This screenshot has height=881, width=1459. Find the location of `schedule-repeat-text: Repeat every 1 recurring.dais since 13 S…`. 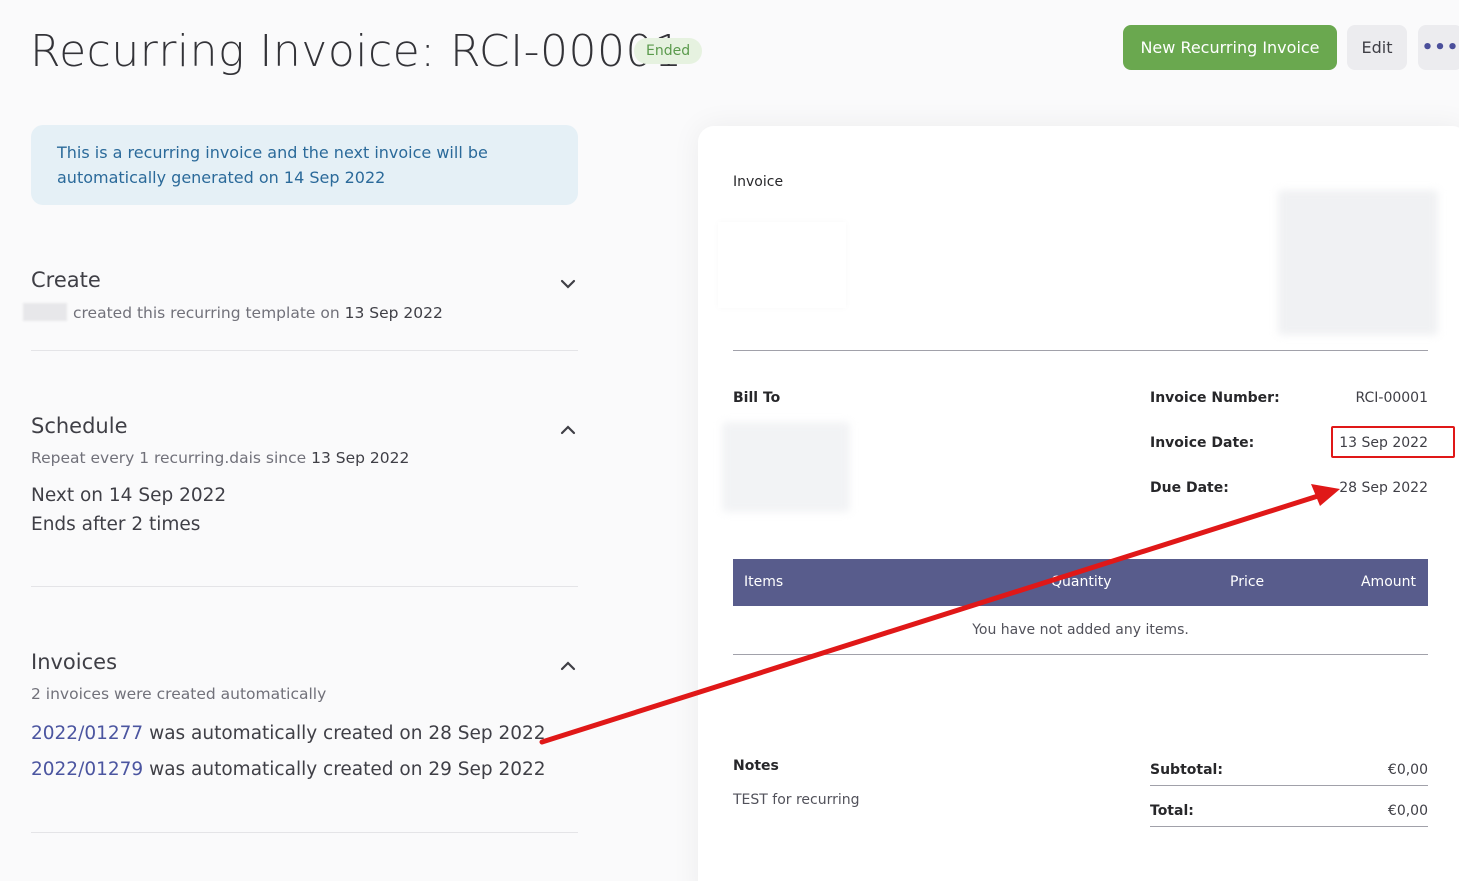

schedule-repeat-text: Repeat every 1 recurring.dais since 13 S… is located at coordinates (220, 458).